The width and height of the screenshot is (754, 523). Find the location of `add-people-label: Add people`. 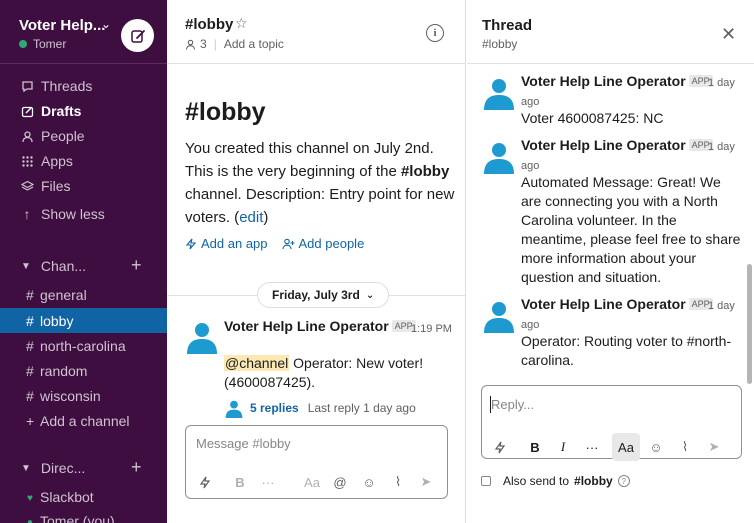

add-people-label: Add people is located at coordinates (331, 243).